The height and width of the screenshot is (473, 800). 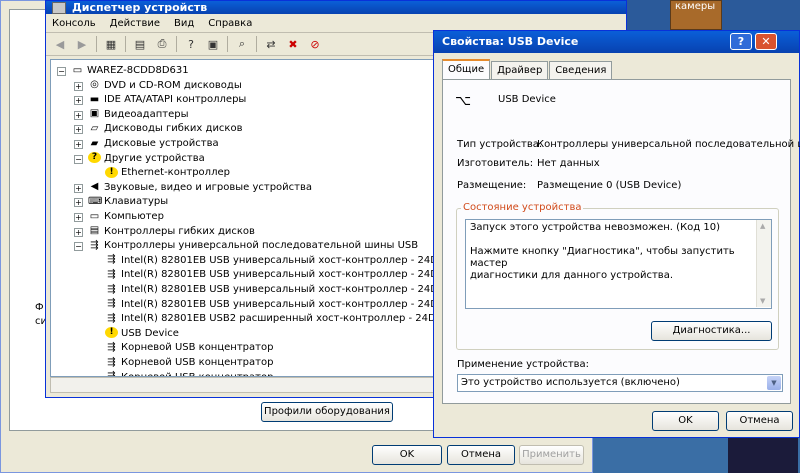 What do you see at coordinates (173, 129) in the screenshot?
I see `tree-item-label: Дисководы гибких дисков` at bounding box center [173, 129].